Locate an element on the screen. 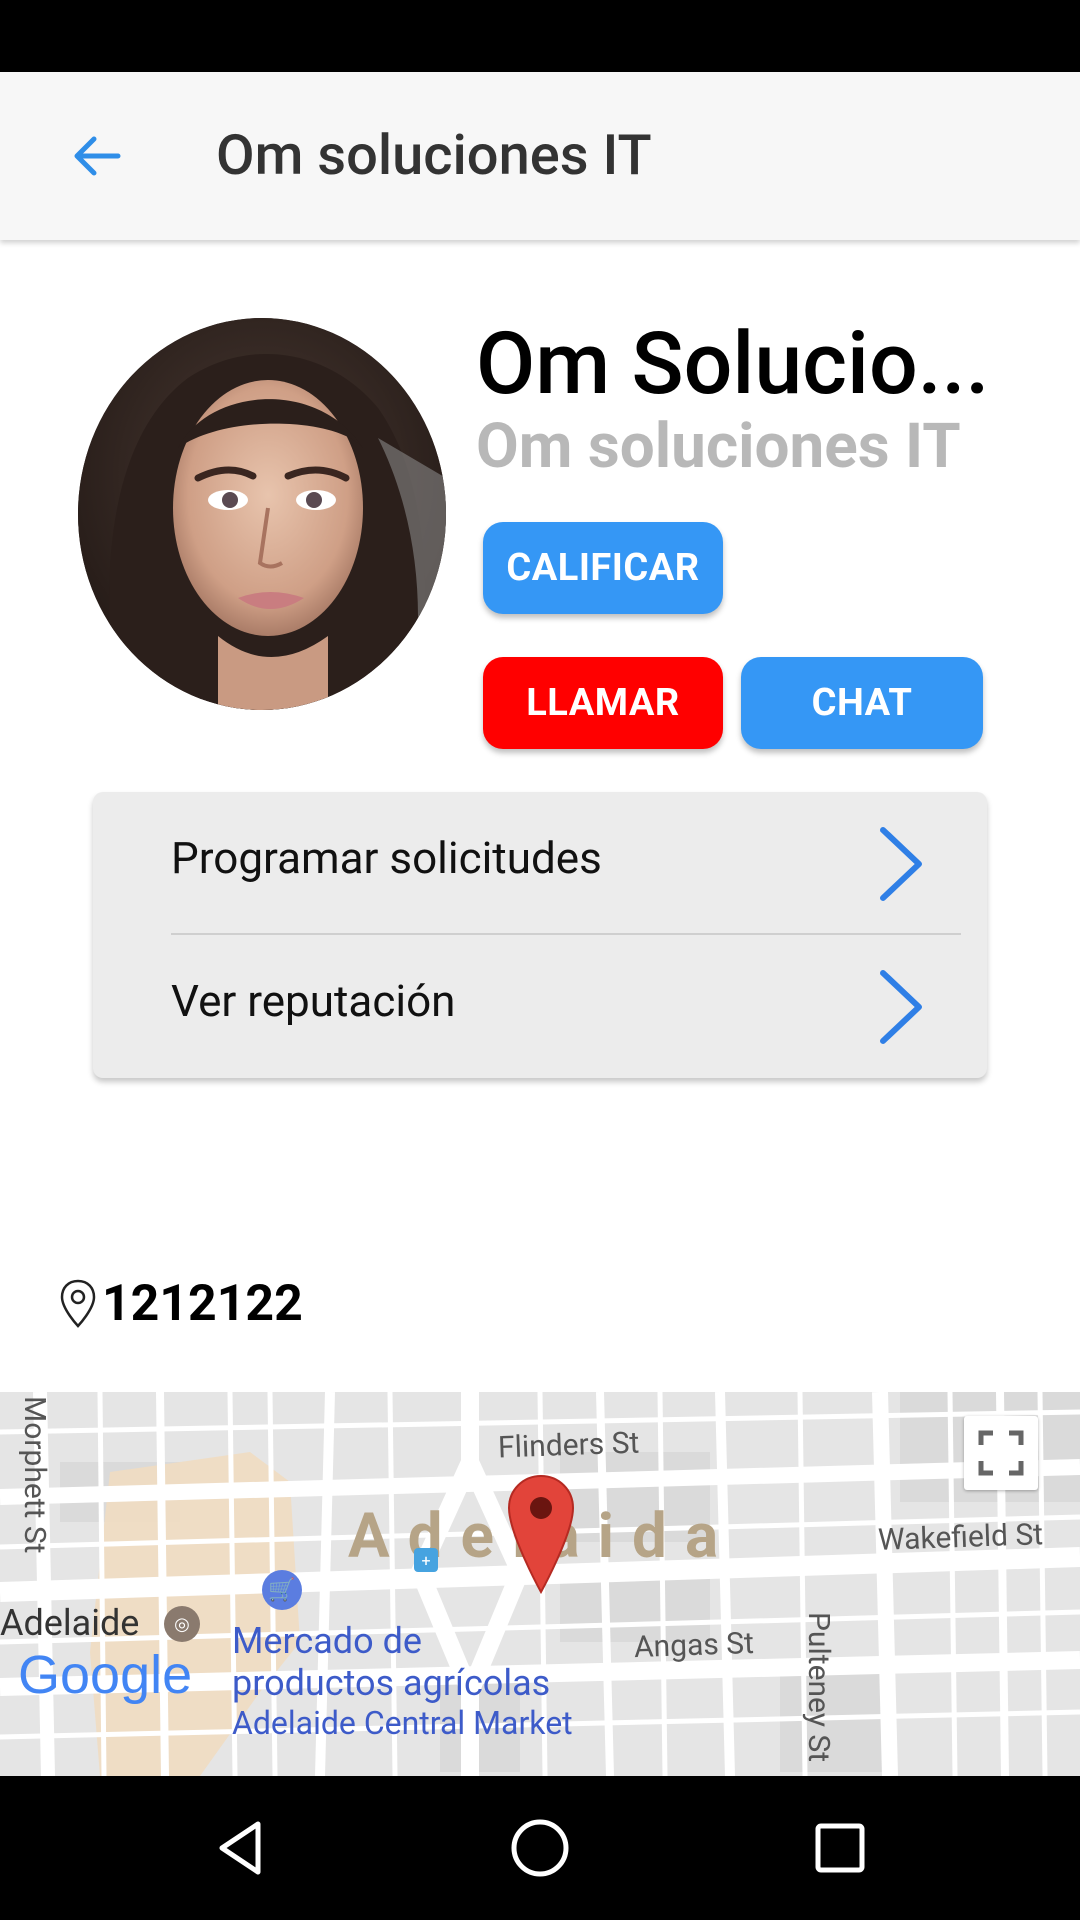  menu-item-label: Ver reputación is located at coordinates (313, 1001).